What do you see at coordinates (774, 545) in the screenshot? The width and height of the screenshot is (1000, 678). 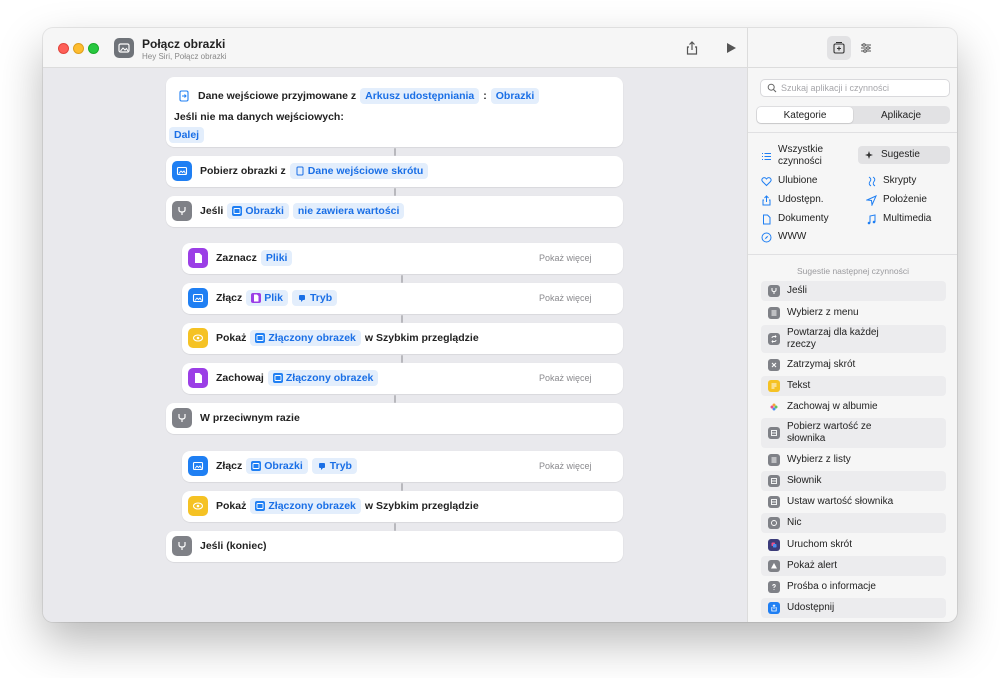 I see `shortcuts-icon` at bounding box center [774, 545].